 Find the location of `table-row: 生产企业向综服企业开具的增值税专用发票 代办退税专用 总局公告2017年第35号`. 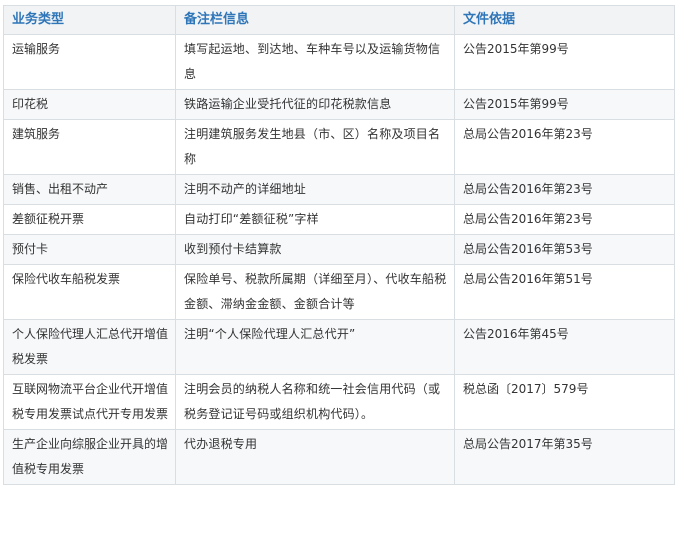

table-row: 生产企业向综服企业开具的增值税专用发票 代办退税专用 总局公告2017年第35号 is located at coordinates (339, 457).